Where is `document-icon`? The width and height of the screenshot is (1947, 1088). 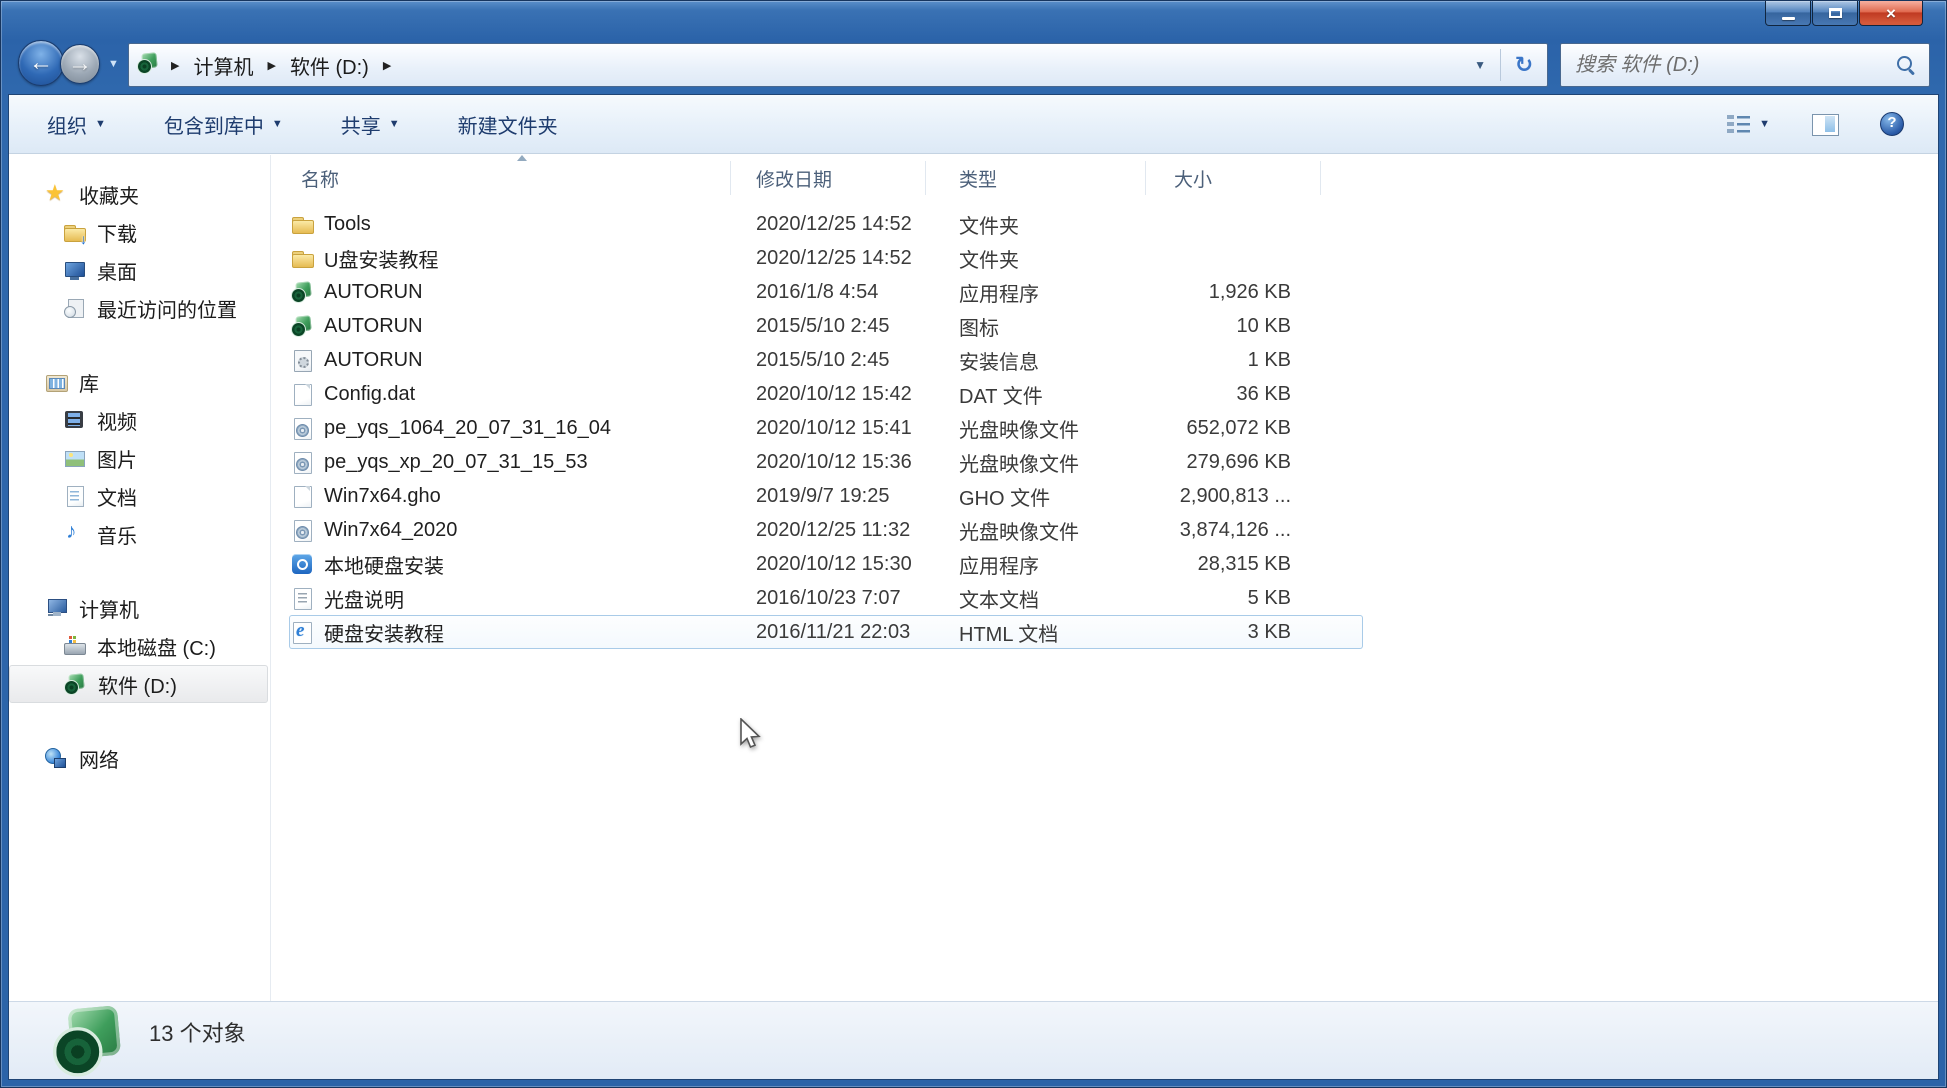 document-icon is located at coordinates (74, 496).